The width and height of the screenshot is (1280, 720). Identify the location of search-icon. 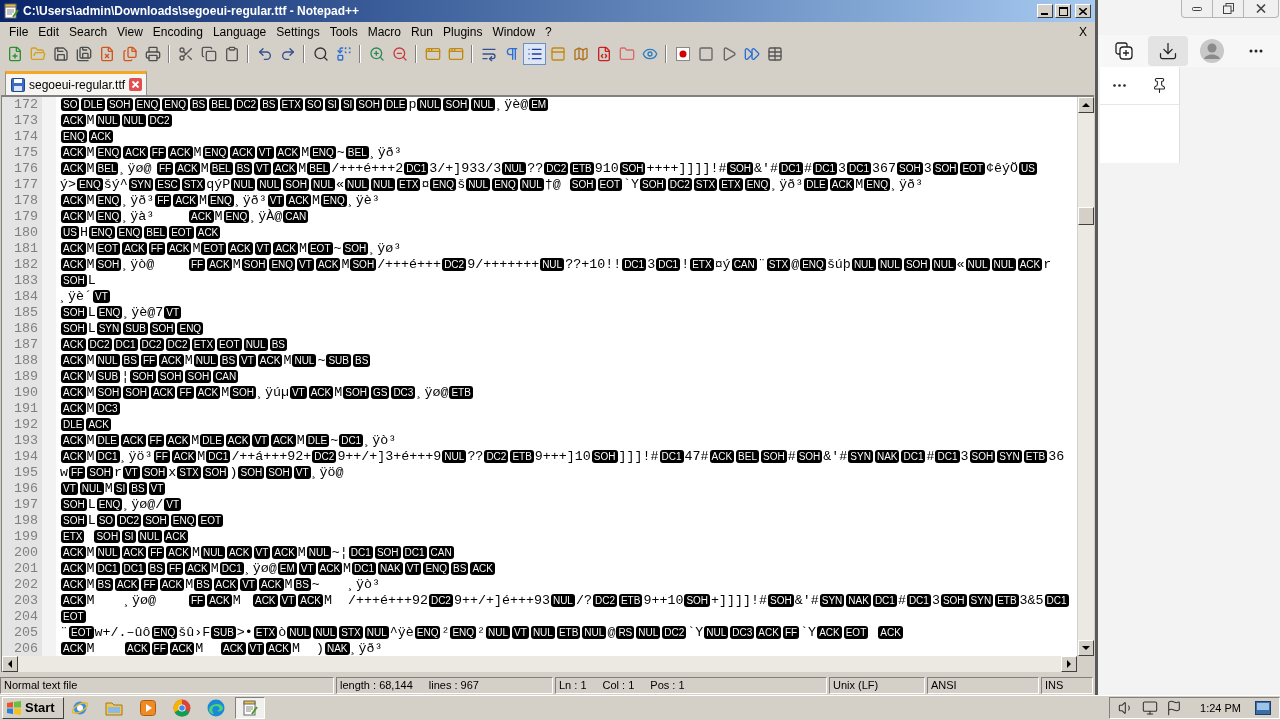
(320, 53).